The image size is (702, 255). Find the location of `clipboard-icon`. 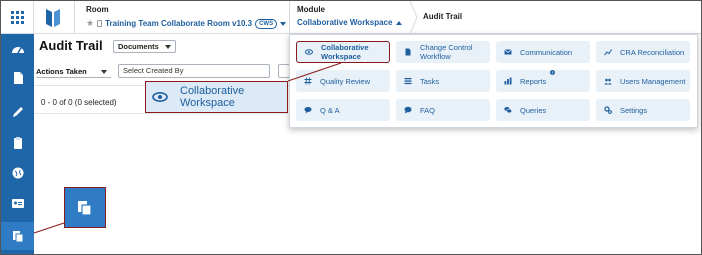

clipboard-icon is located at coordinates (17, 143).